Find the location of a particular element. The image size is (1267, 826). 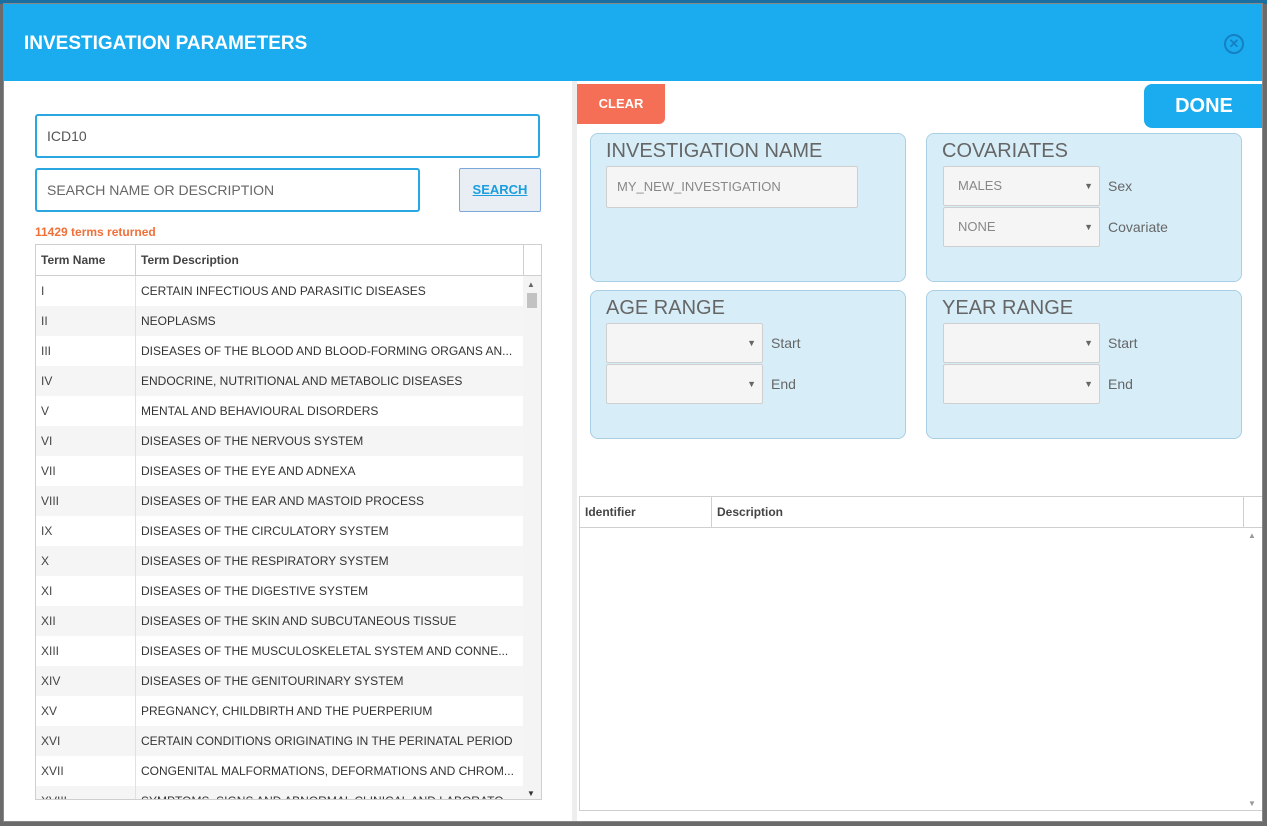

table-row: VI DISEASES OF THE NERVOUS SYSTEM is located at coordinates (280, 441).